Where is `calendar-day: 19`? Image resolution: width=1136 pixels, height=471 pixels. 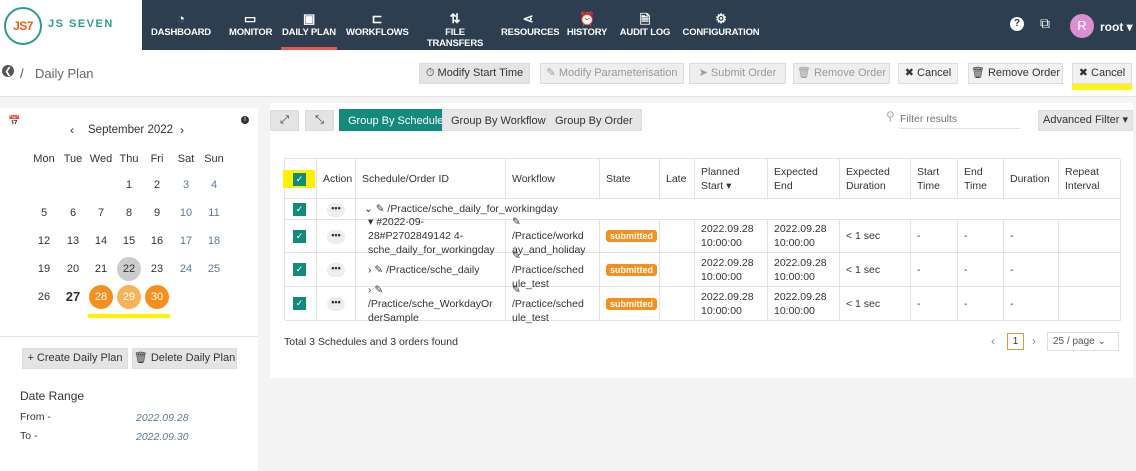 calendar-day: 19 is located at coordinates (44, 269).